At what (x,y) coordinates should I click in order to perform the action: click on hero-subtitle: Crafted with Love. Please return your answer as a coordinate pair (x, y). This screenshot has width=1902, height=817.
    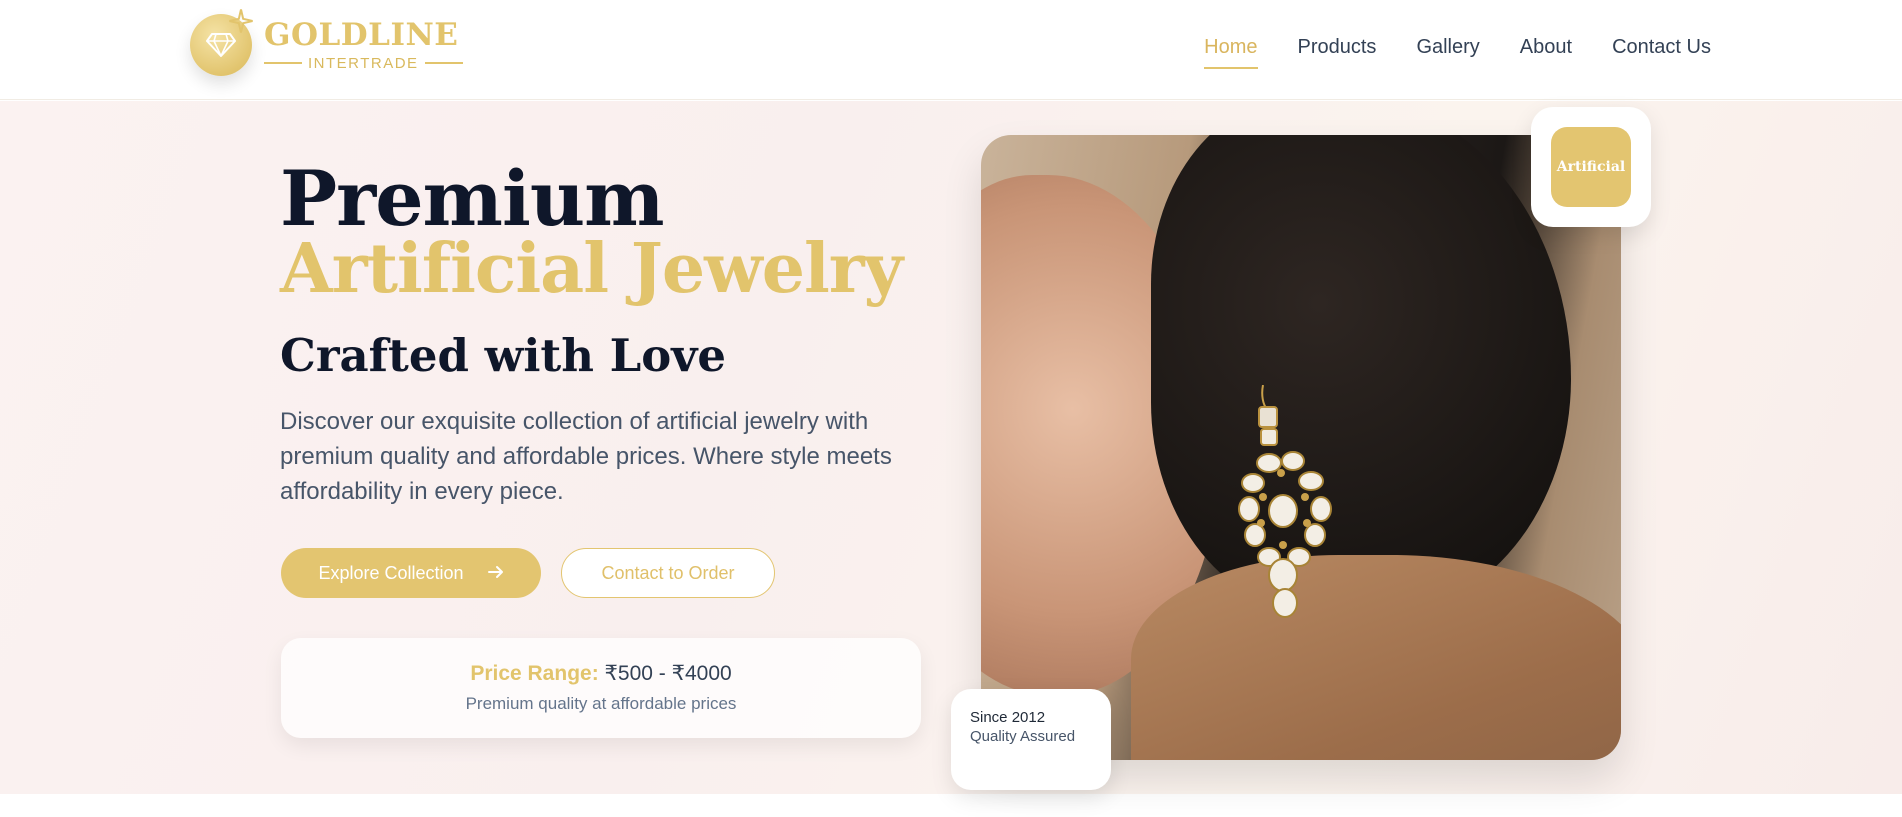
    Looking at the image, I should click on (503, 355).